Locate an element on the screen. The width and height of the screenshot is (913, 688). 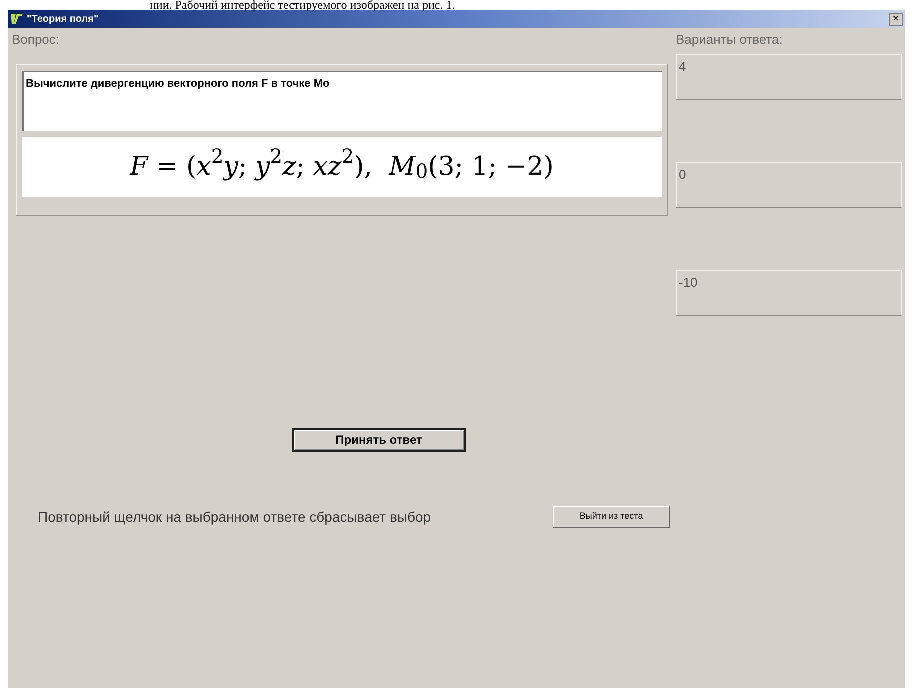
question-label: Вопрос: is located at coordinates (36, 39).